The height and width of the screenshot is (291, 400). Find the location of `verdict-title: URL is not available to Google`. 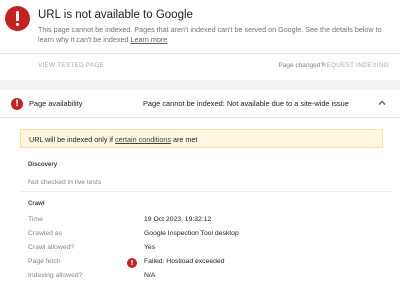

verdict-title: URL is not available to Google is located at coordinates (115, 15).